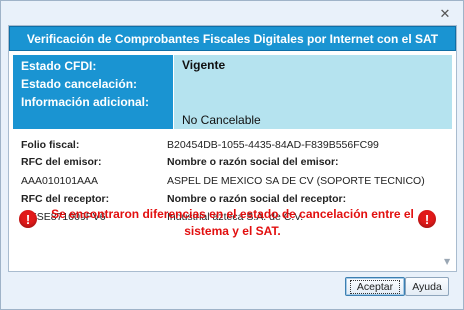 This screenshot has width=464, height=310. Describe the element at coordinates (50, 145) in the screenshot. I see `folio-label: Folio fiscal:` at that location.